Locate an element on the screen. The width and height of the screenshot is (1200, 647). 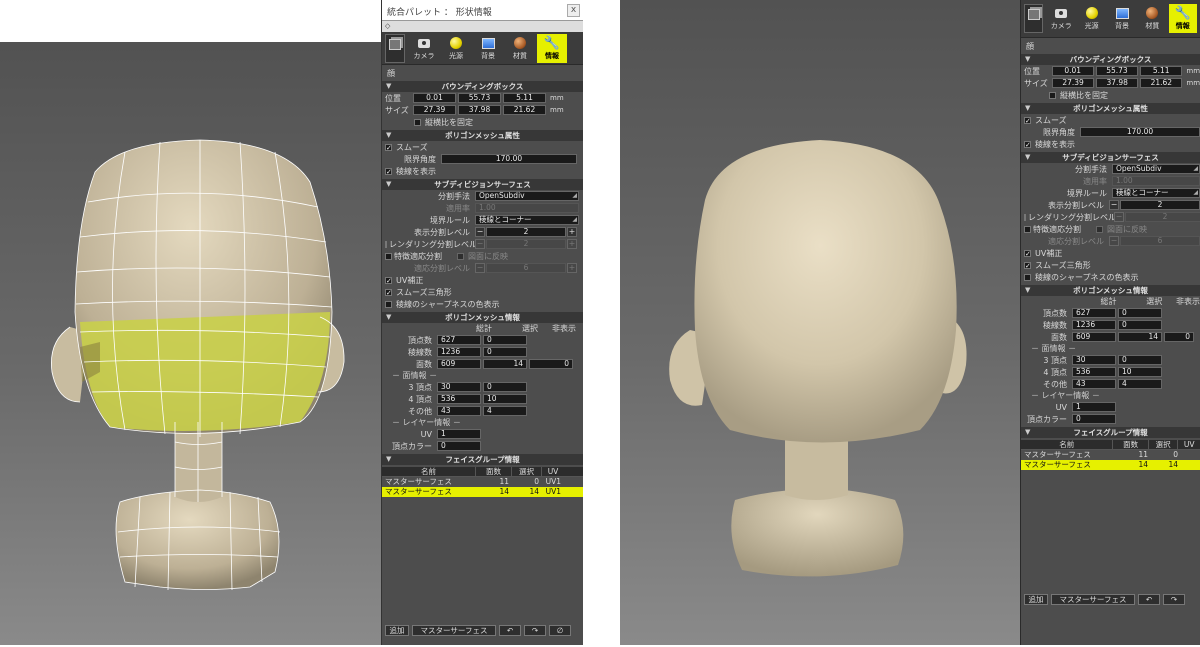
uv-fix-row: ✓ UV補正 is located at coordinates (482, 280).